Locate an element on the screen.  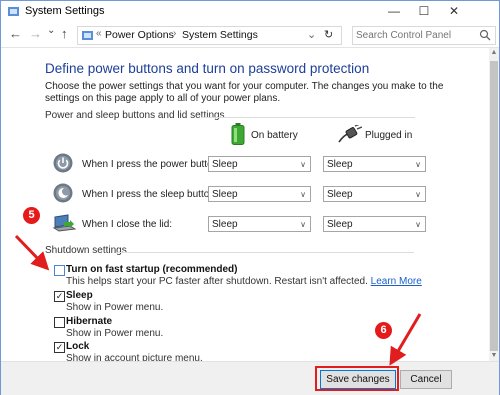
breadcrumb-power-options: Power Options is located at coordinates (139, 35).